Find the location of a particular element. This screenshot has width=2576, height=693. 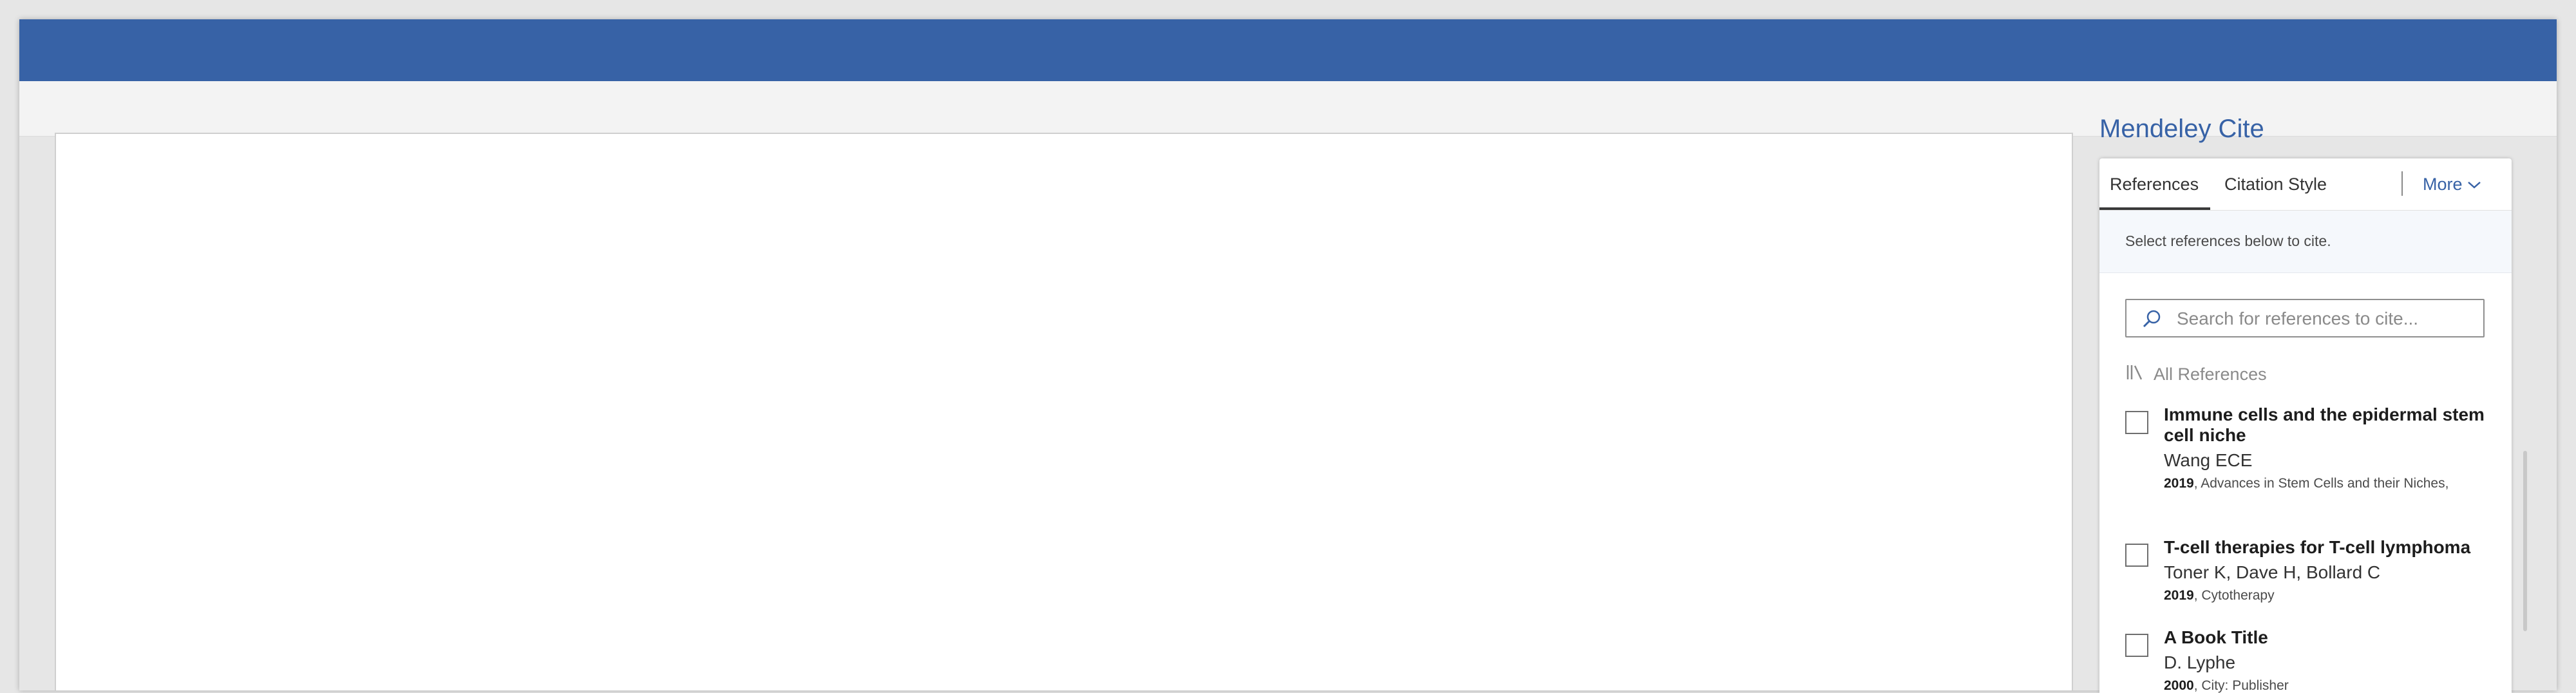

reference-meta: 2000, City: Publisher is located at coordinates (2325, 685).